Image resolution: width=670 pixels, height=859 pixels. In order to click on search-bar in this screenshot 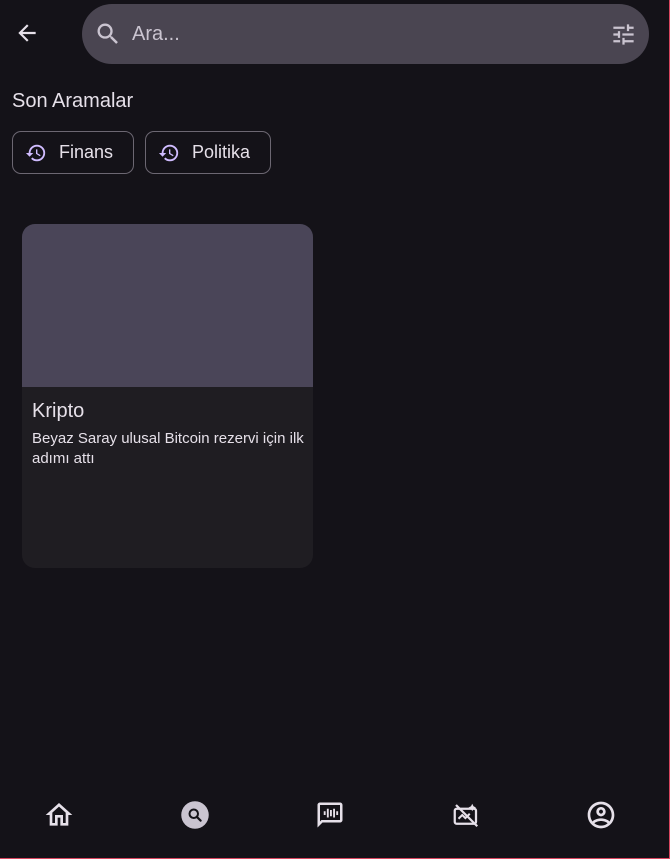, I will do `click(365, 34)`.